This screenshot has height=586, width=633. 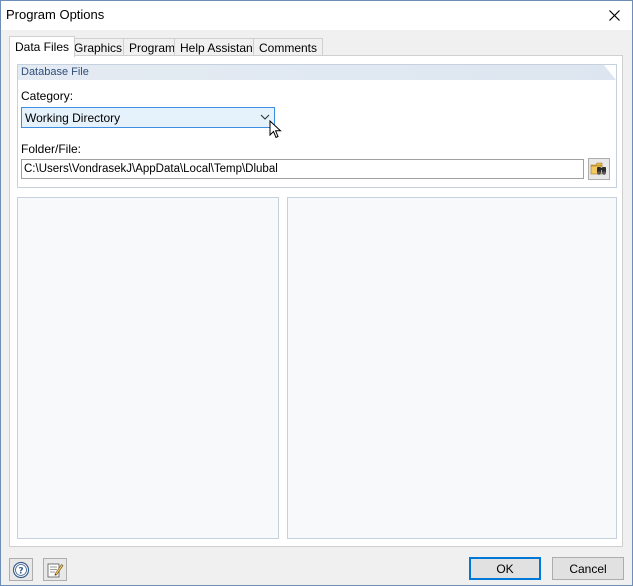 I want to click on folder-binoculars-icon, so click(x=598, y=168).